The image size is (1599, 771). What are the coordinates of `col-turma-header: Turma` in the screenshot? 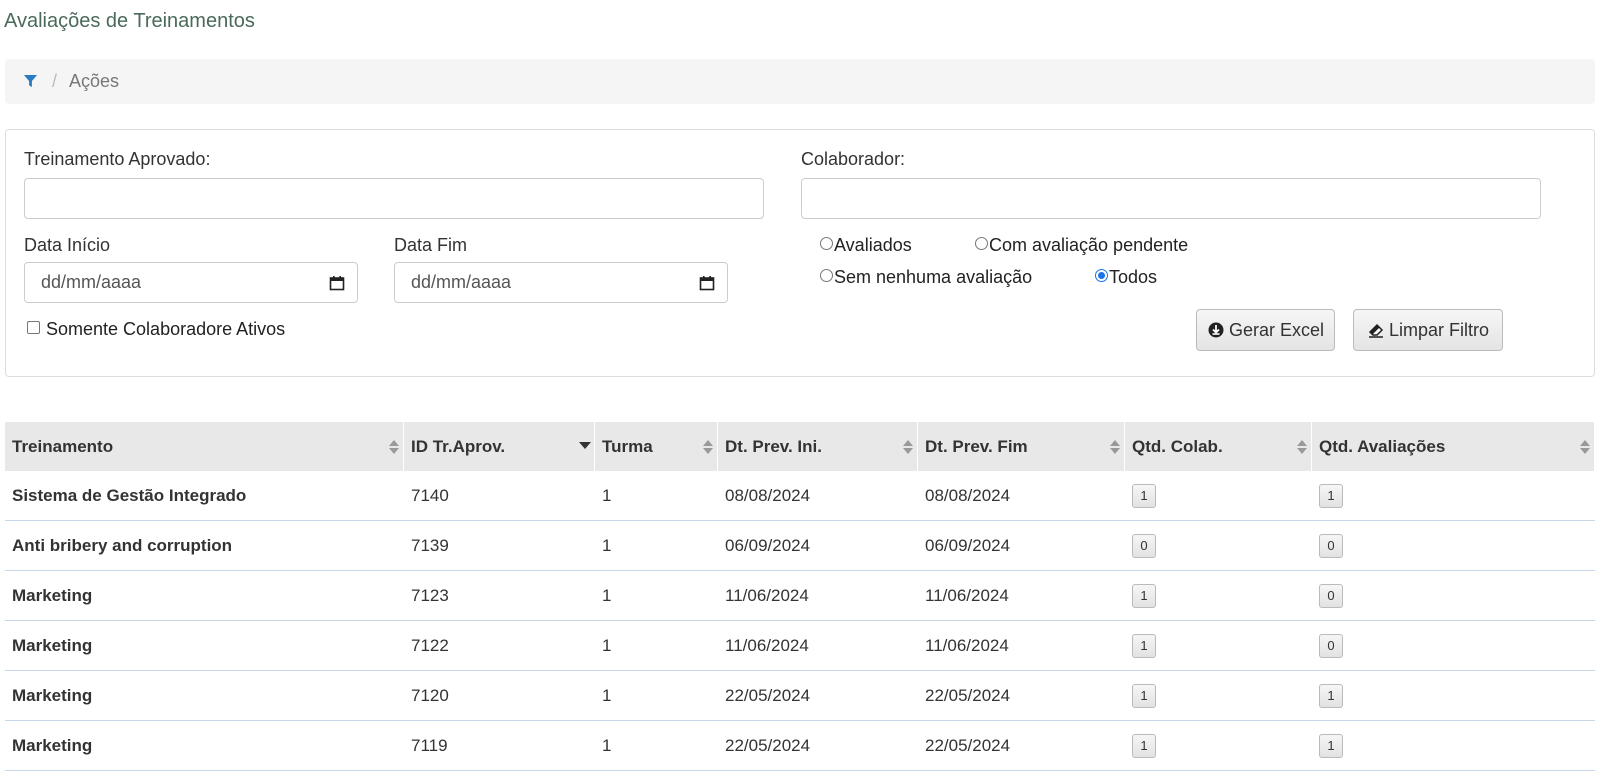 It's located at (656, 446).